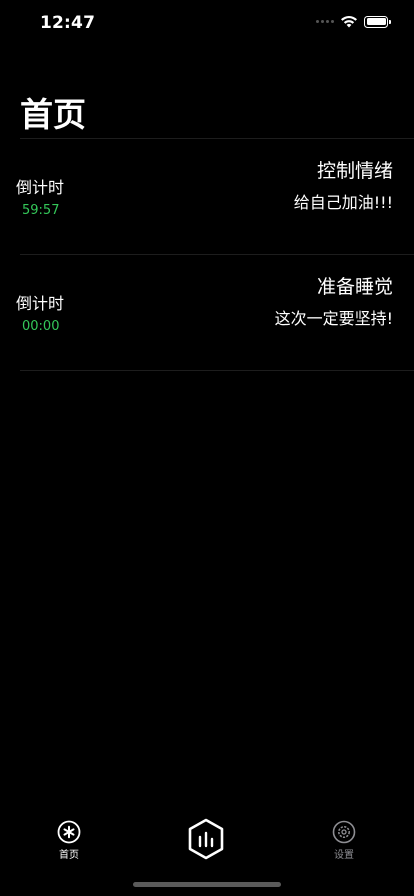  What do you see at coordinates (207, 23) in the screenshot?
I see `status-bar: 12:47` at bounding box center [207, 23].